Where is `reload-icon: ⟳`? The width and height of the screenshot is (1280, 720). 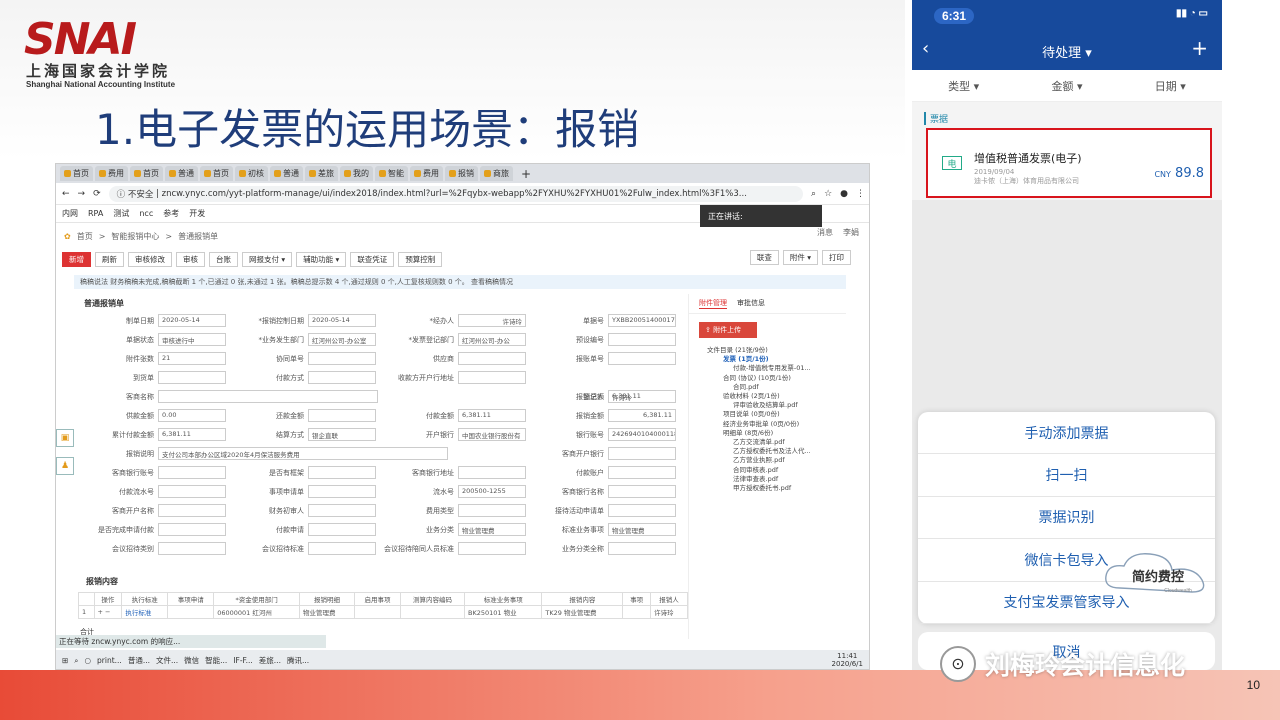
reload-icon: ⟳ is located at coordinates (97, 194).